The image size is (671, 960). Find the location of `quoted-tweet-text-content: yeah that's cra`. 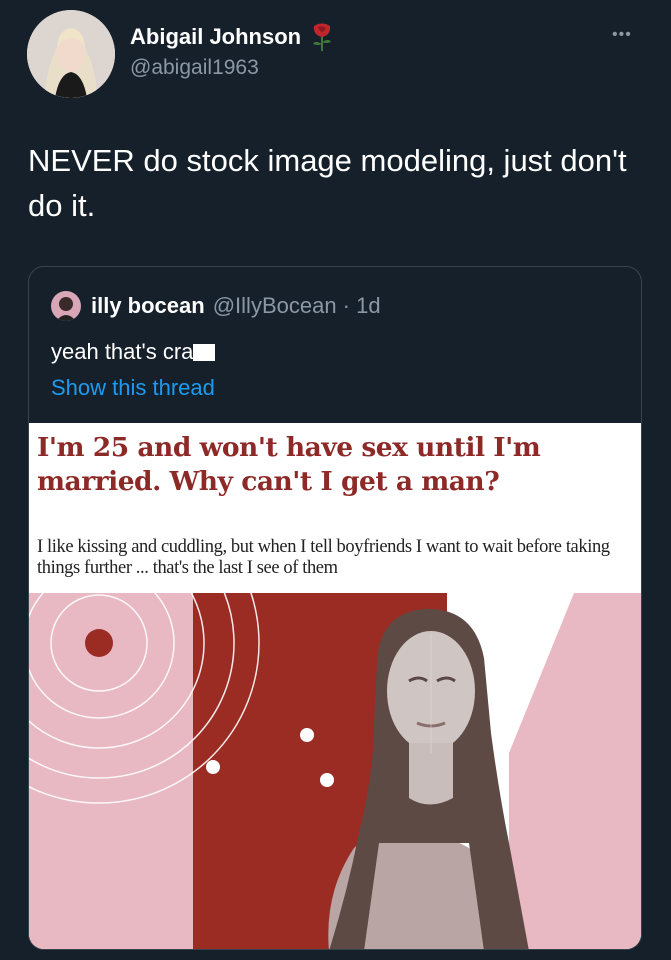

quoted-tweet-text-content: yeah that's cra is located at coordinates (122, 351).